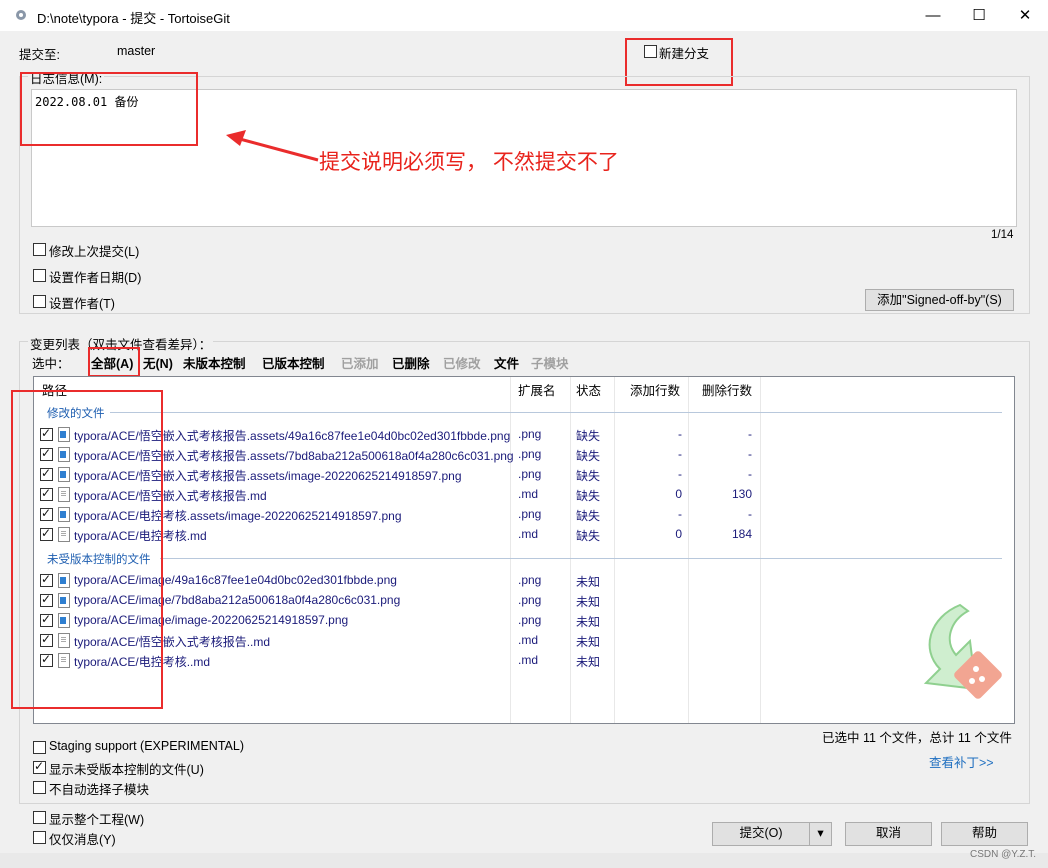 This screenshot has height=868, width=1048. What do you see at coordinates (550, 362) in the screenshot?
I see `filter-submodules: 子模块` at bounding box center [550, 362].